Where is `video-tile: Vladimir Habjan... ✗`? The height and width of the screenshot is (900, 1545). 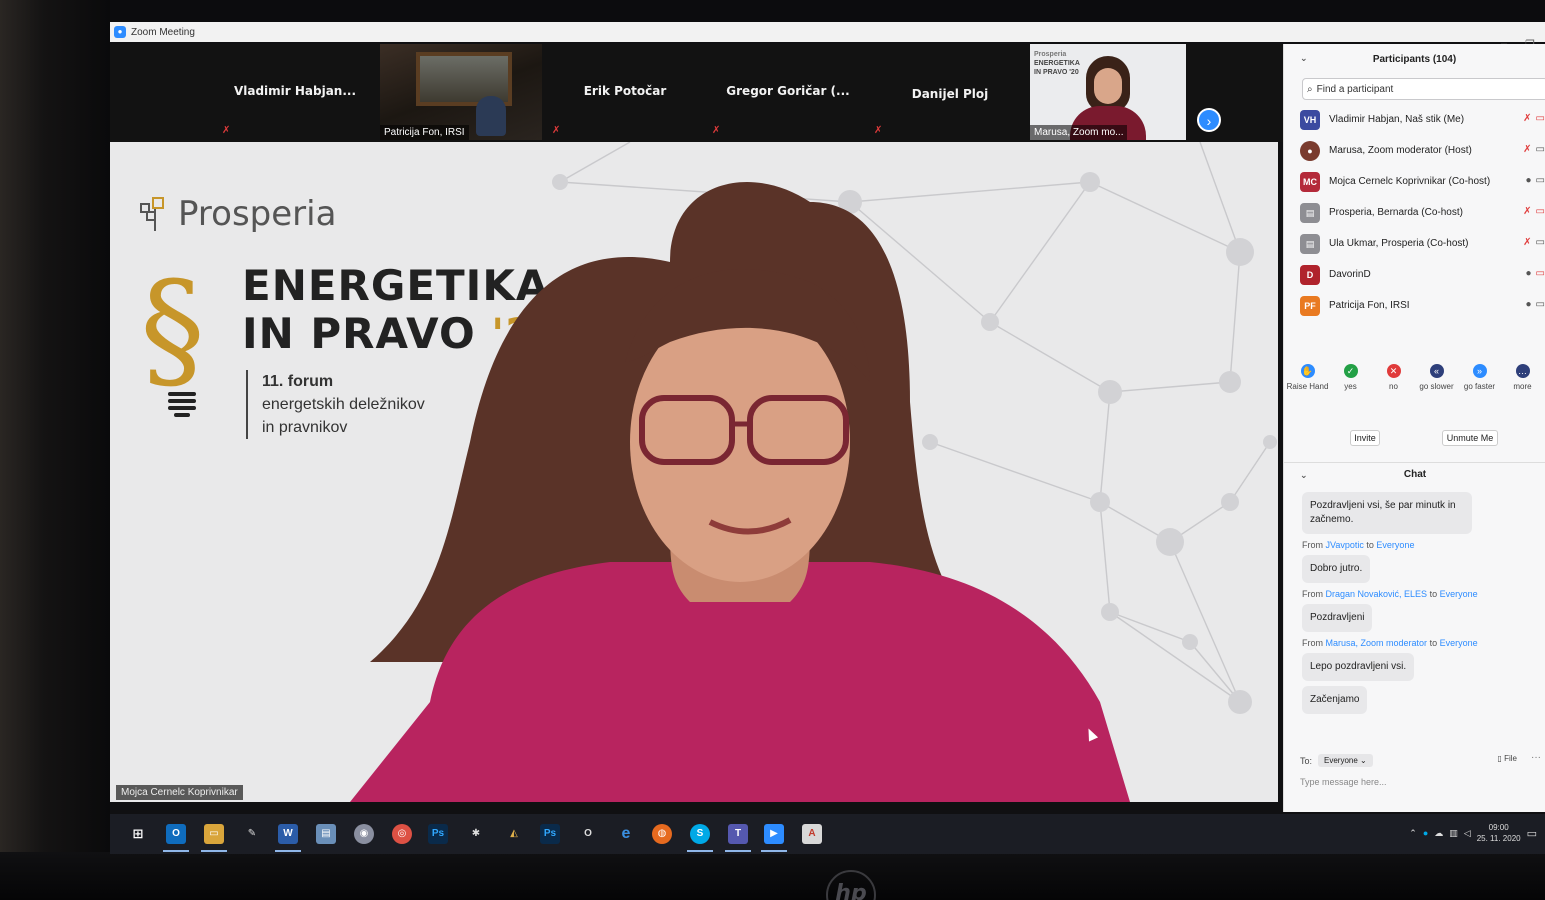
video-tile: Vladimir Habjan... ✗ is located at coordinates (295, 92).